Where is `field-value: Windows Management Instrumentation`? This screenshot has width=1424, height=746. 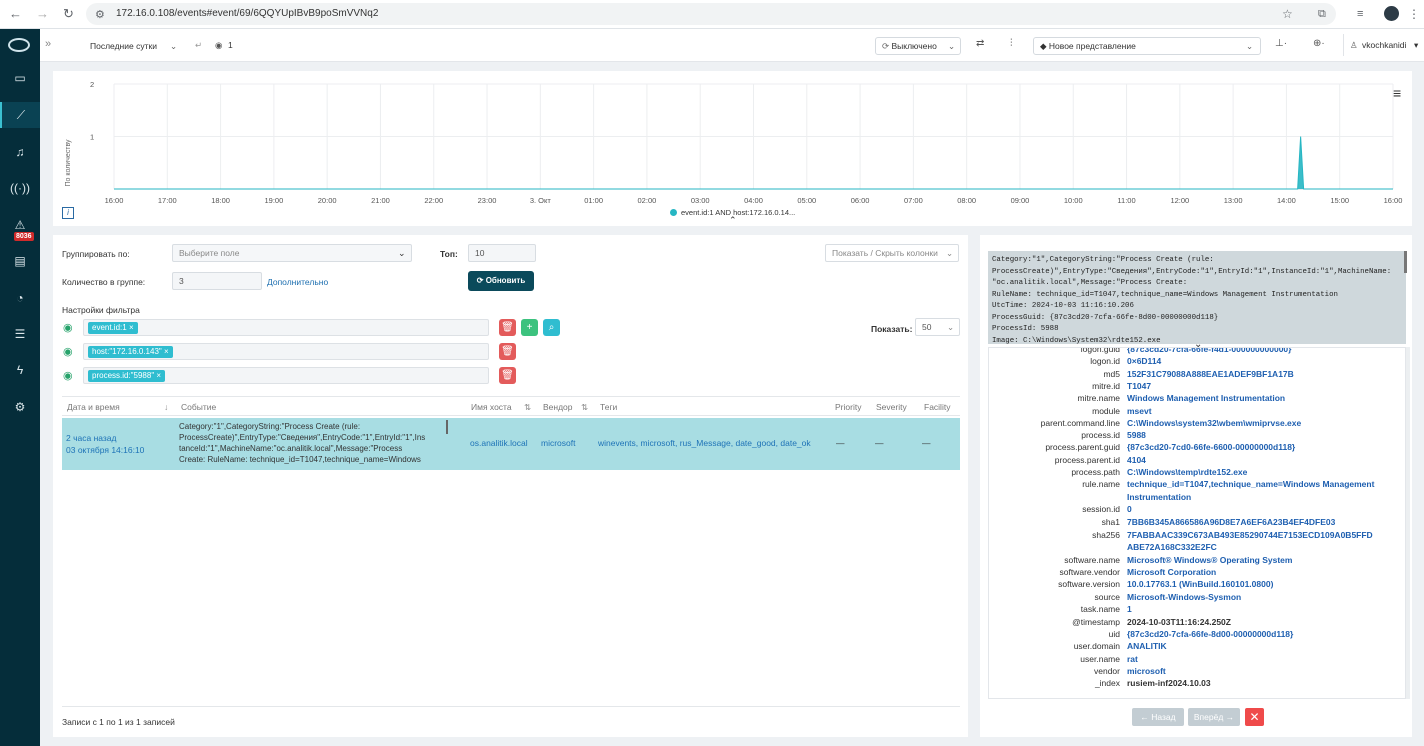 field-value: Windows Management Instrumentation is located at coordinates (1206, 398).